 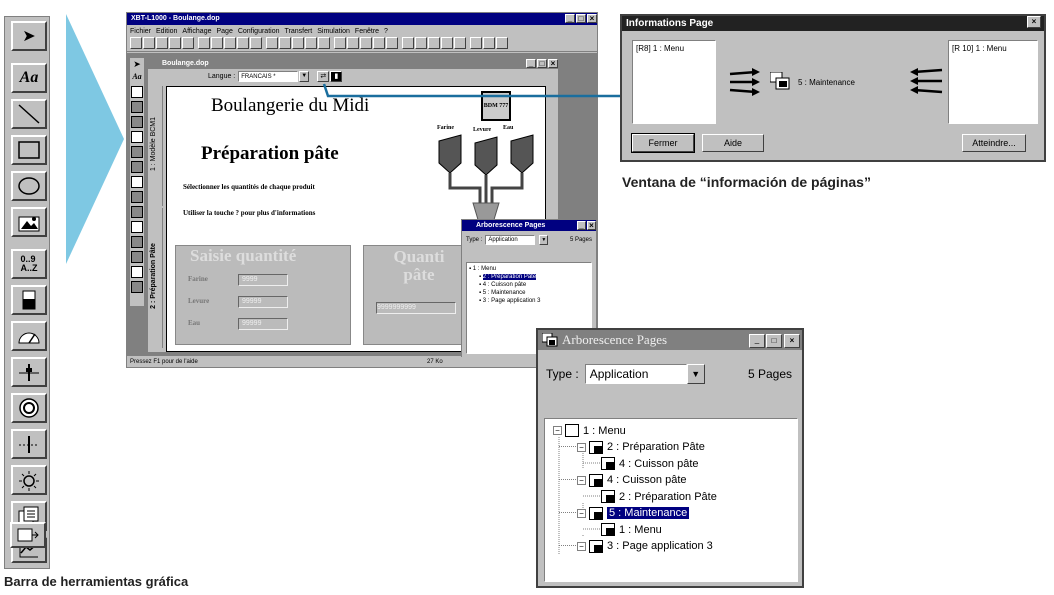 I want to click on maximize-icon: □, so click(x=581, y=18).